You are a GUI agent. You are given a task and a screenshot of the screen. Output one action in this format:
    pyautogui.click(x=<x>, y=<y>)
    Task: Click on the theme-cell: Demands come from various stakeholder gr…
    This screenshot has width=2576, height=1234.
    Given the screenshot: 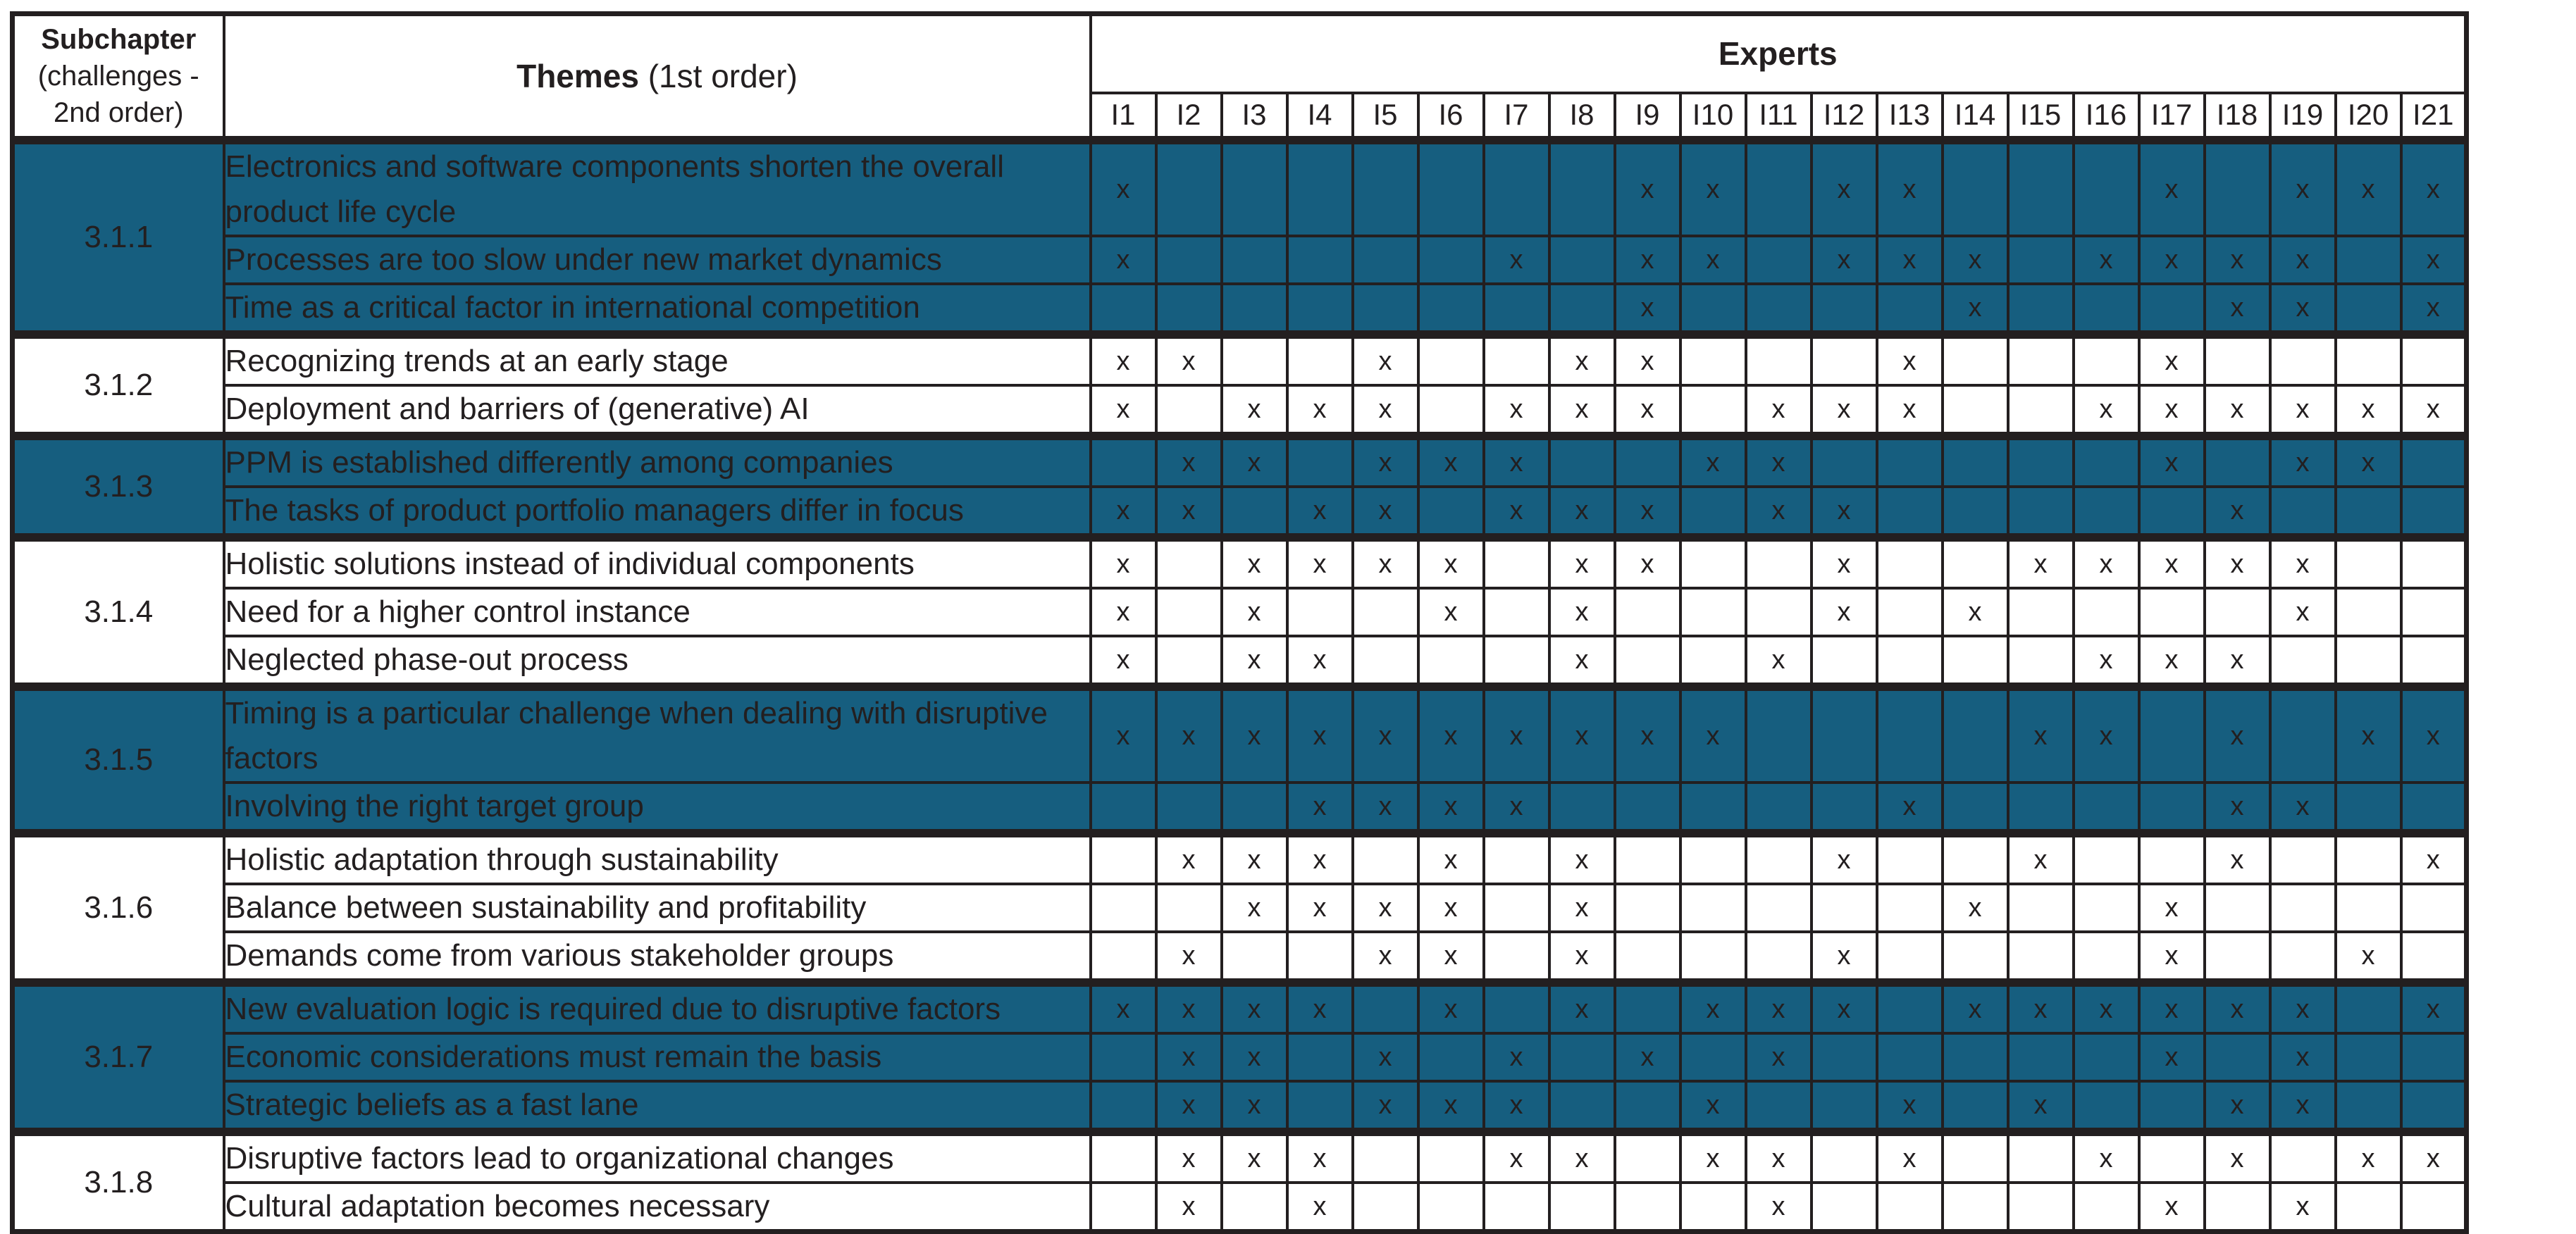 What is the action you would take?
    pyautogui.click(x=657, y=957)
    